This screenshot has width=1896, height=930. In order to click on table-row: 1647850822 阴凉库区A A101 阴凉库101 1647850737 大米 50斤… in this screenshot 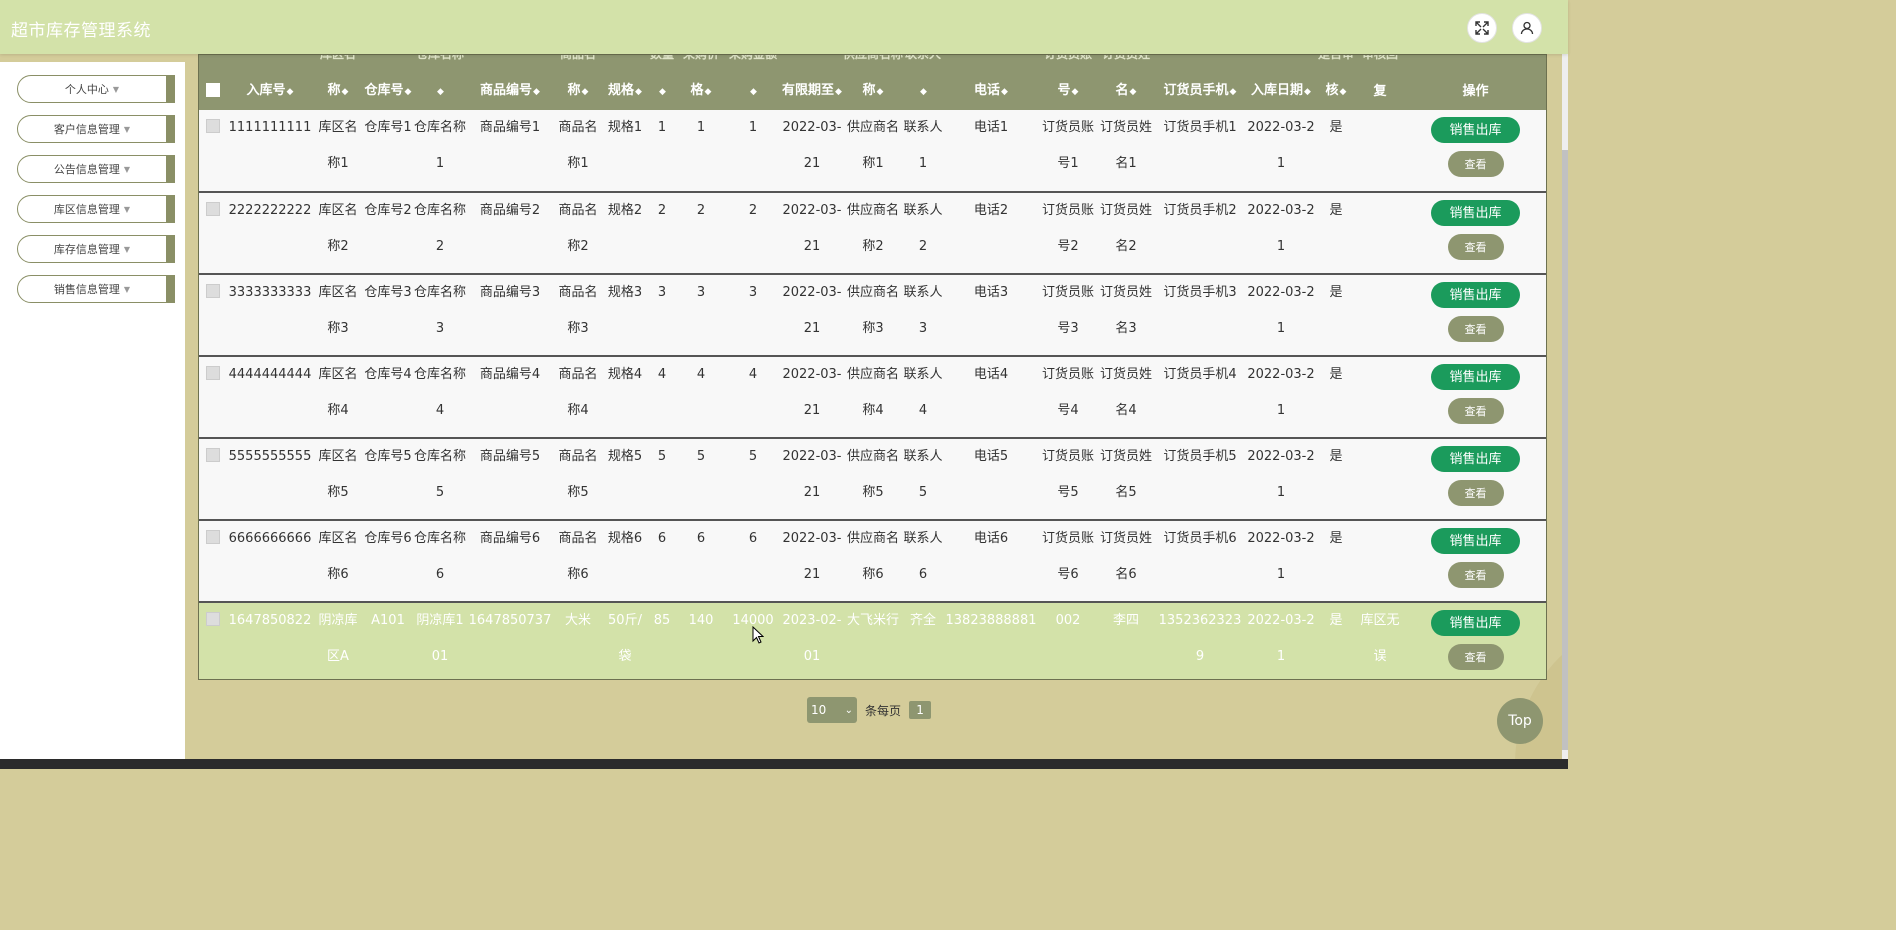, I will do `click(872, 640)`.